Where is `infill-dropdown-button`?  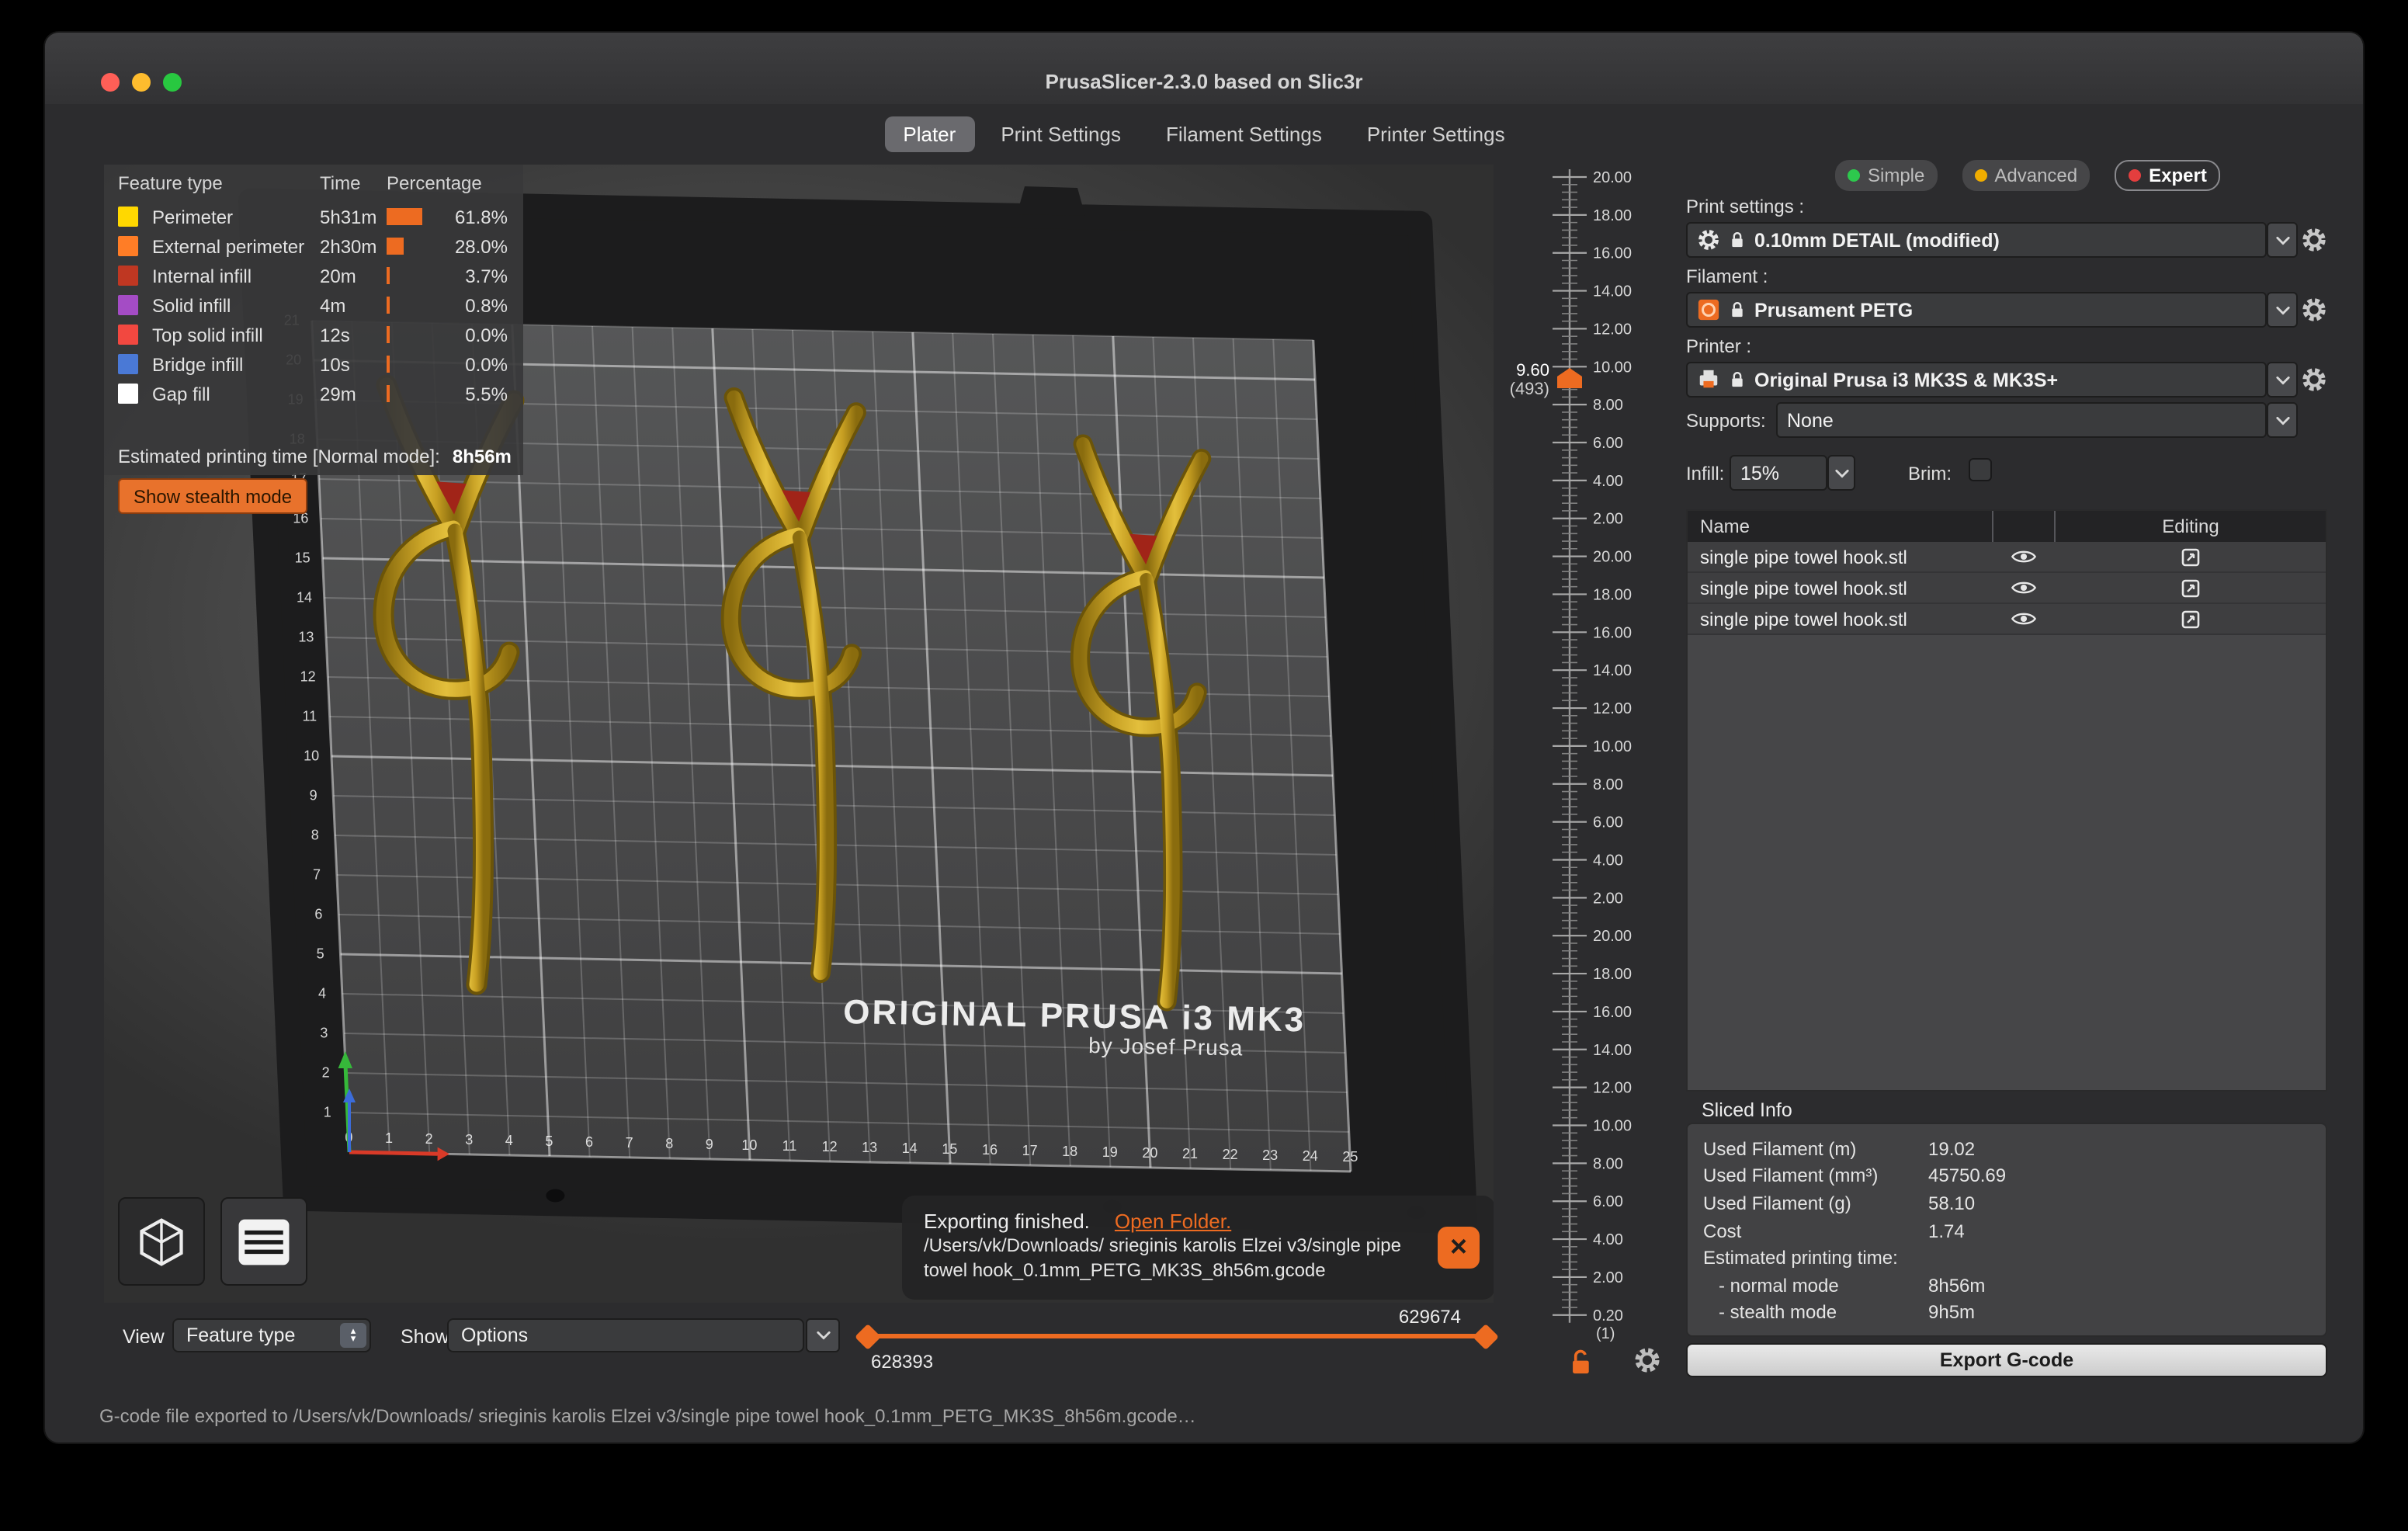 infill-dropdown-button is located at coordinates (1841, 473).